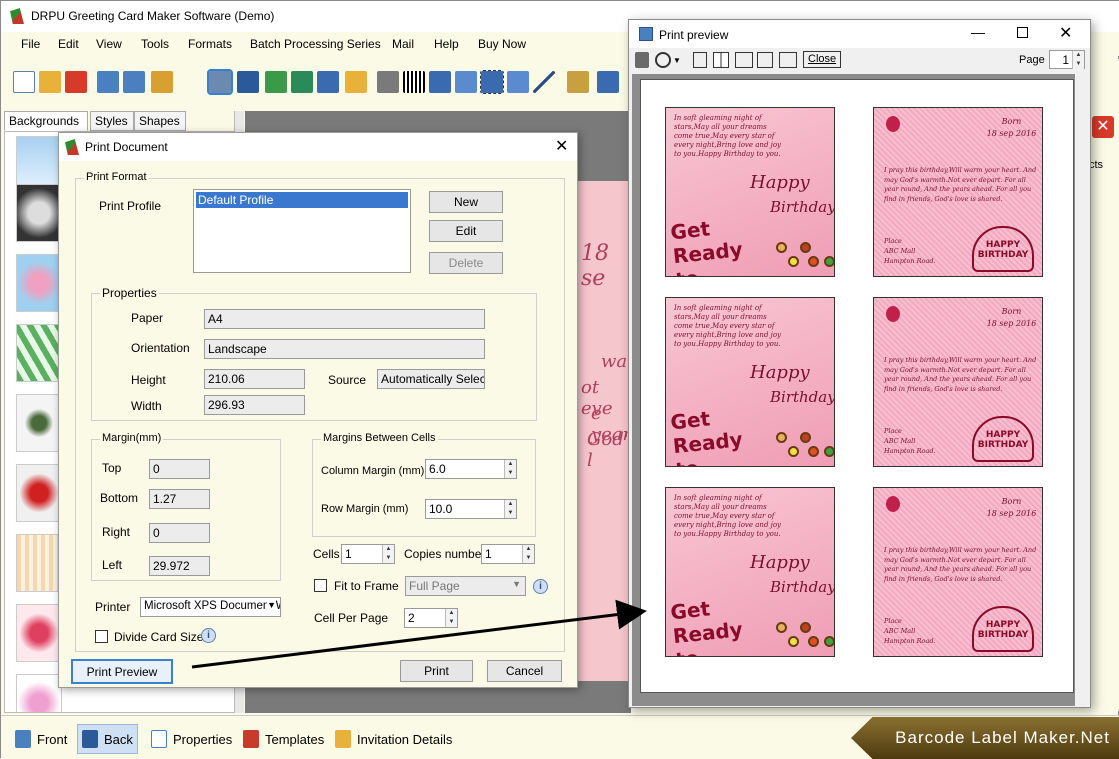 Image resolution: width=1119 pixels, height=759 pixels. I want to click on delete-profile-button: Delete, so click(466, 263).